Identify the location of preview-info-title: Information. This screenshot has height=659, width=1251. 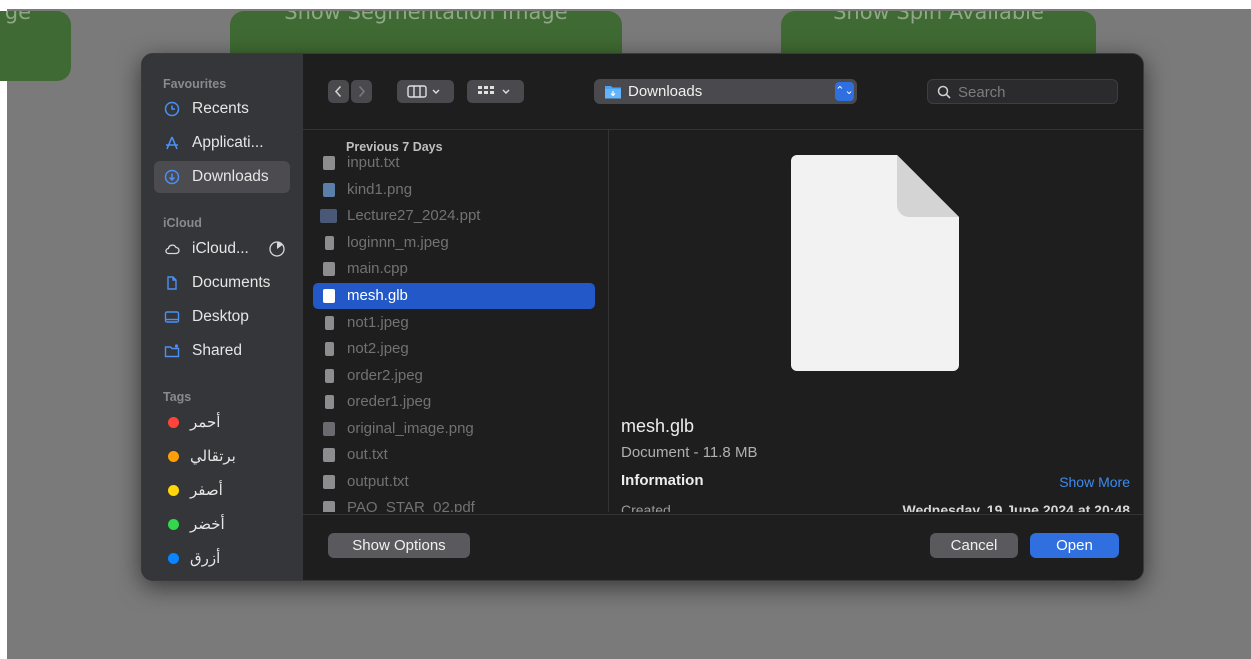
(662, 480).